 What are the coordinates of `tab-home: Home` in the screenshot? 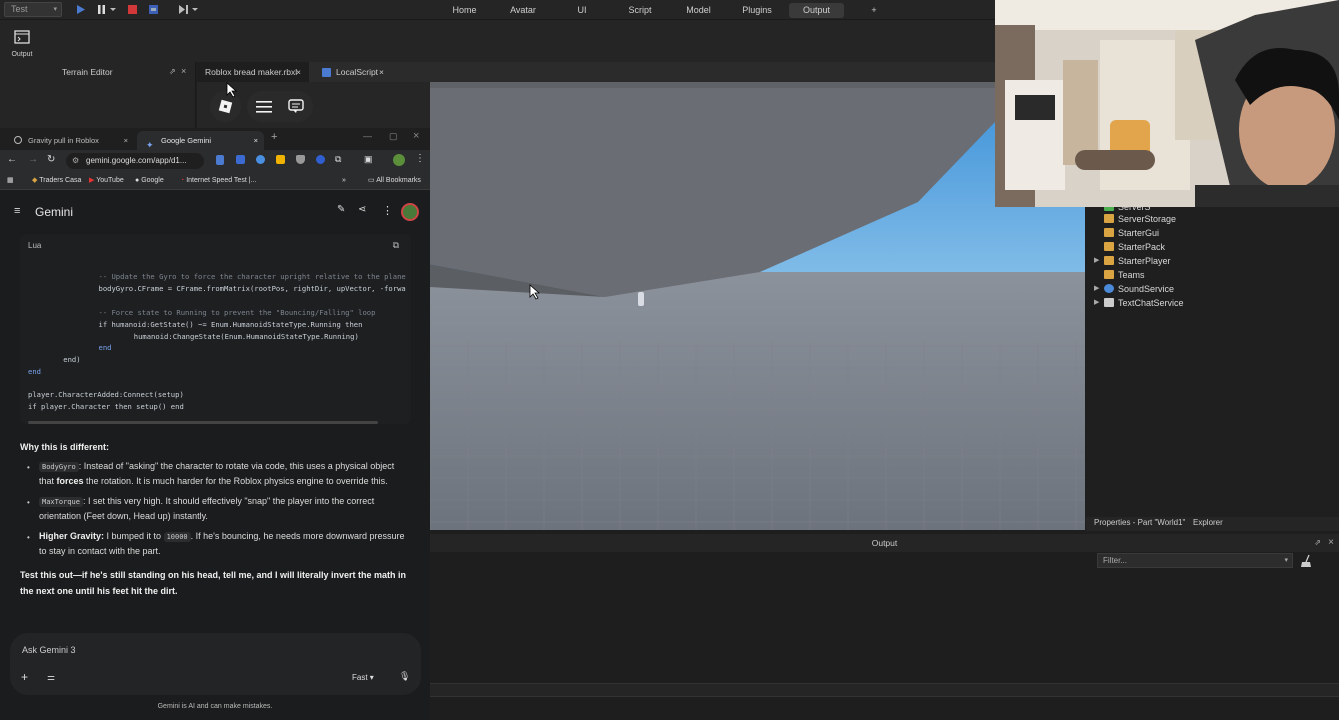 It's located at (464, 10).